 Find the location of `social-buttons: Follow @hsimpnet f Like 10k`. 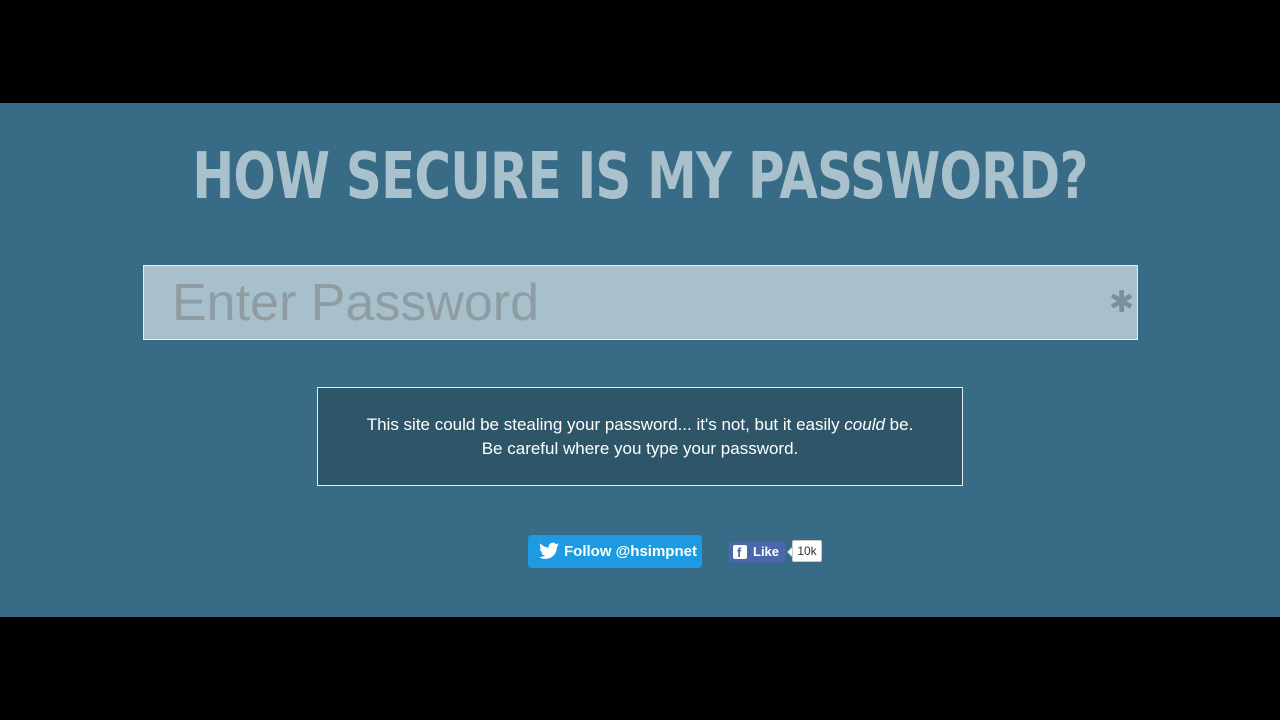

social-buttons: Follow @hsimpnet f Like 10k is located at coordinates (640, 552).